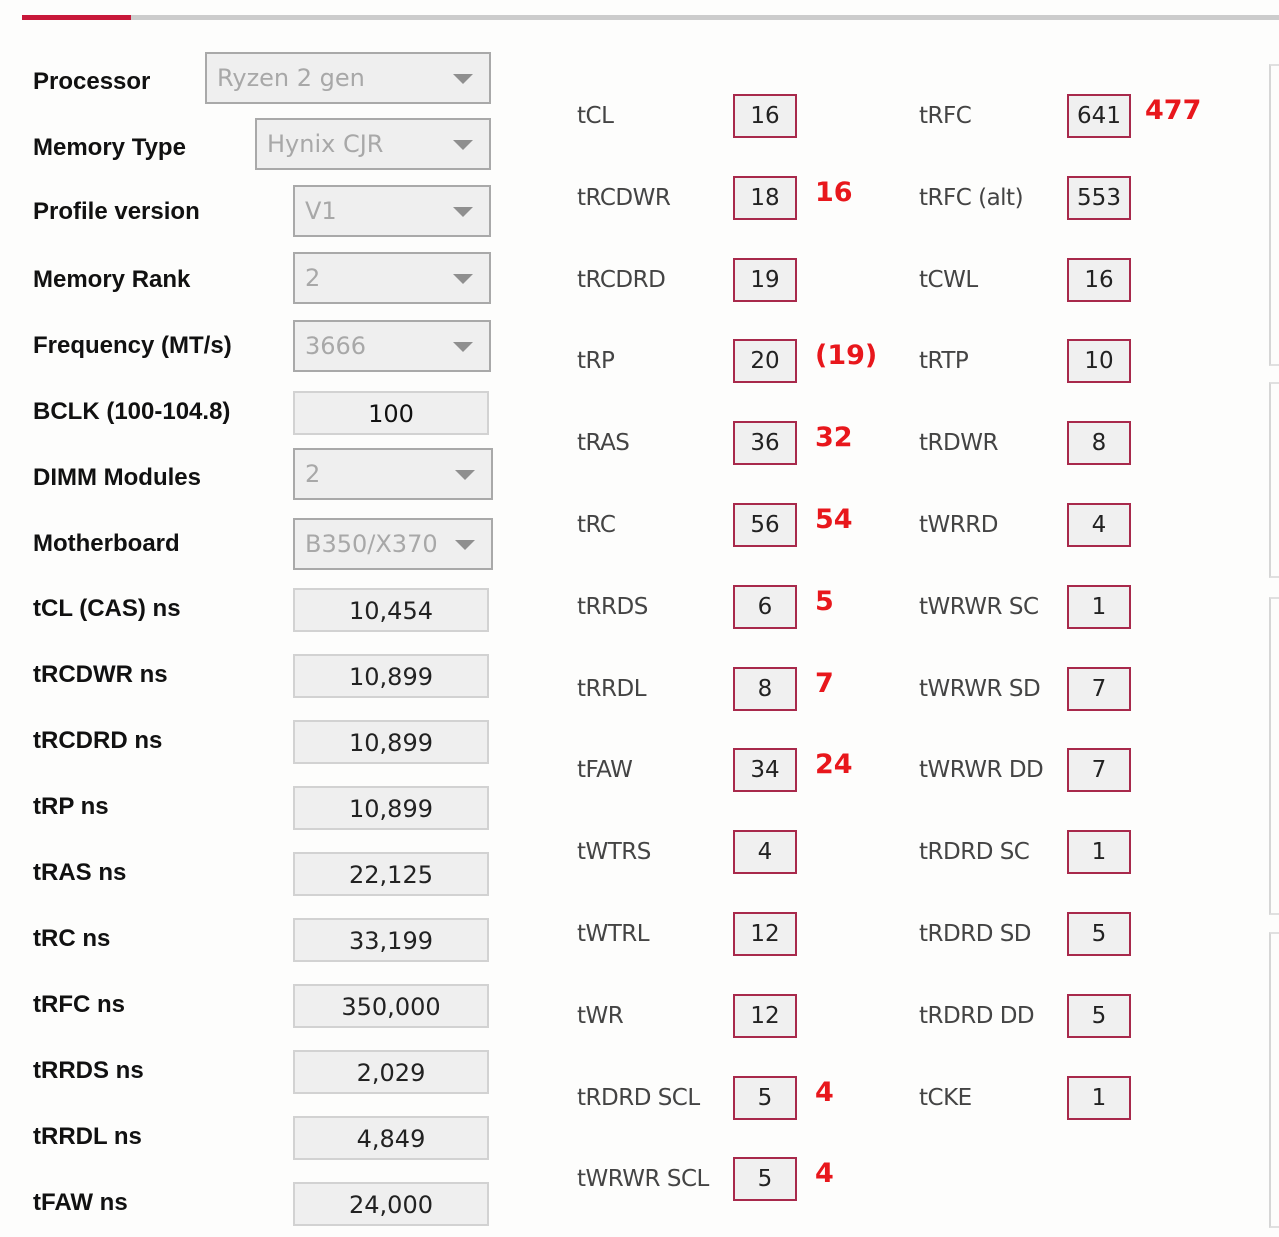 Image resolution: width=1279 pixels, height=1237 pixels. I want to click on timing-label: tRDRD SCL, so click(638, 1098).